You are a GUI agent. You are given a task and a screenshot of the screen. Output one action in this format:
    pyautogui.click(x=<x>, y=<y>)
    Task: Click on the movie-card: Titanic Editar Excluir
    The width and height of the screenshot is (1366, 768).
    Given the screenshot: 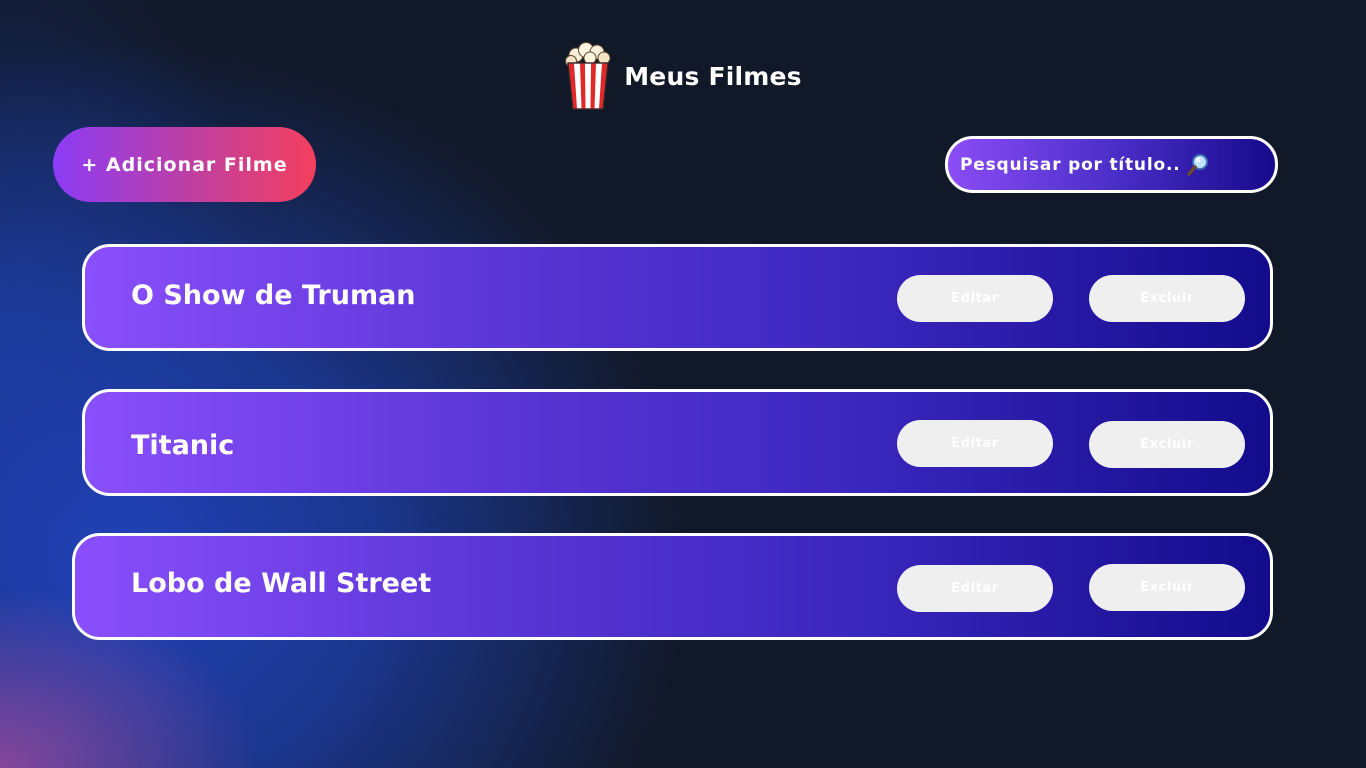 What is the action you would take?
    pyautogui.click(x=677, y=442)
    